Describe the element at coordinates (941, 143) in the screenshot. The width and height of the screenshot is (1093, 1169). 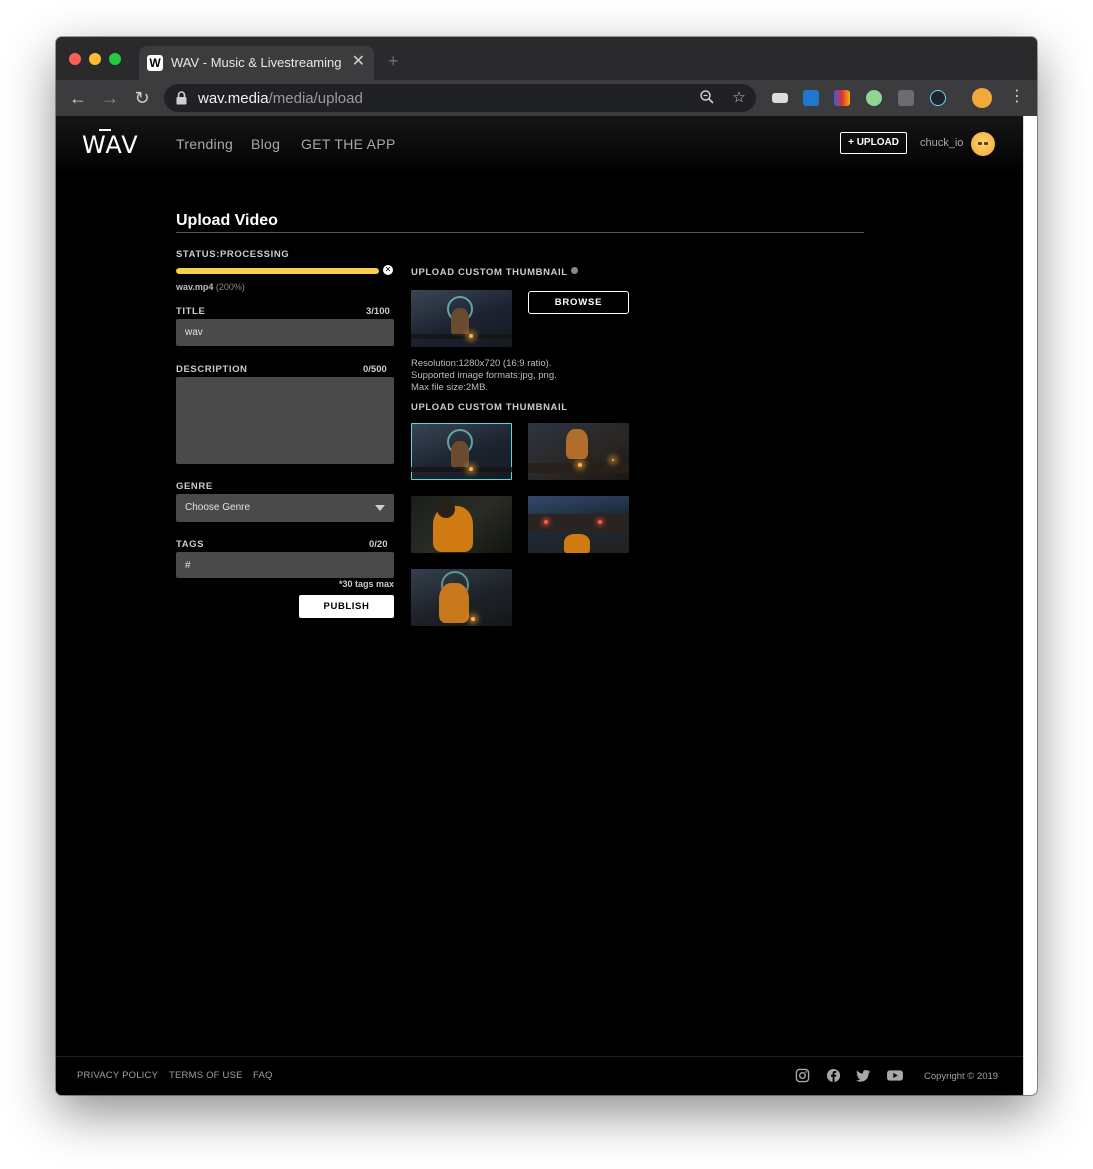
I see `username: chuck_io` at that location.